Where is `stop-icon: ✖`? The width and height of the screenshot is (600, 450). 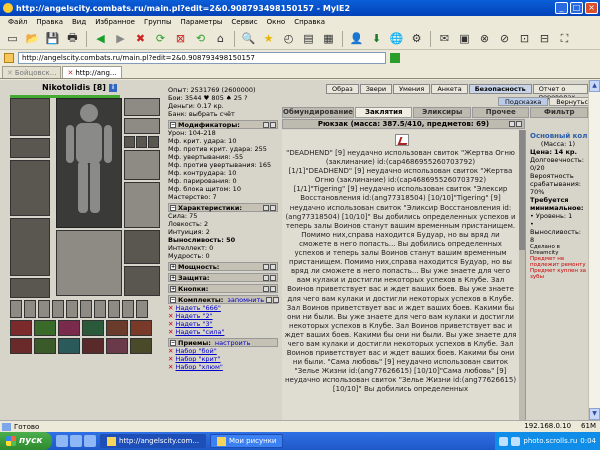
stop-icon: ✖ is located at coordinates (140, 38).